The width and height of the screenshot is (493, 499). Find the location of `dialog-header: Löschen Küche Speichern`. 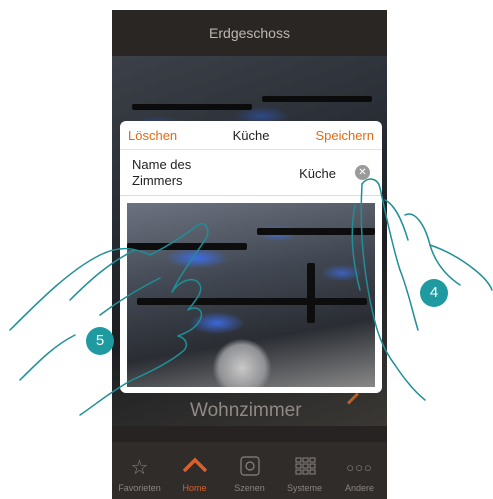

dialog-header: Löschen Küche Speichern is located at coordinates (251, 135).